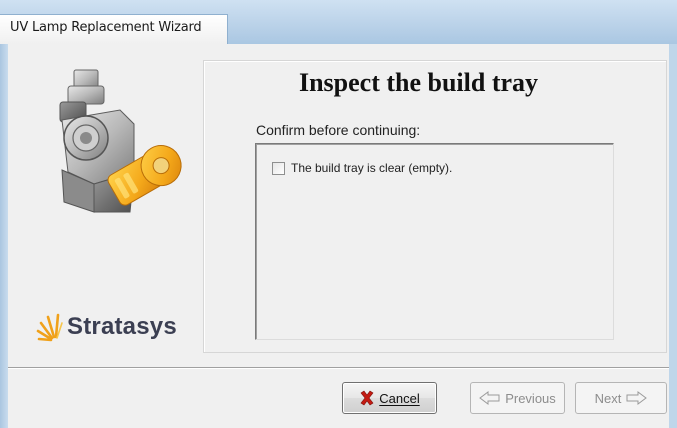 The image size is (677, 428). What do you see at coordinates (338, 22) in the screenshot?
I see `title-bar: UV Lamp Replacement Wizard` at bounding box center [338, 22].